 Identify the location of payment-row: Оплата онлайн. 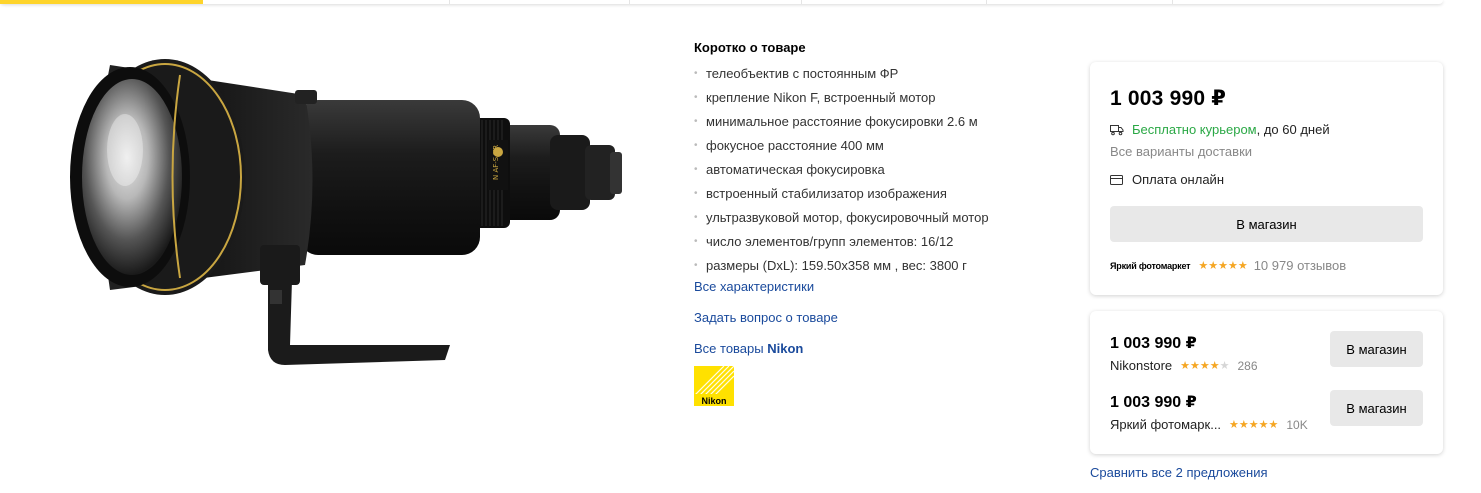
(1167, 179).